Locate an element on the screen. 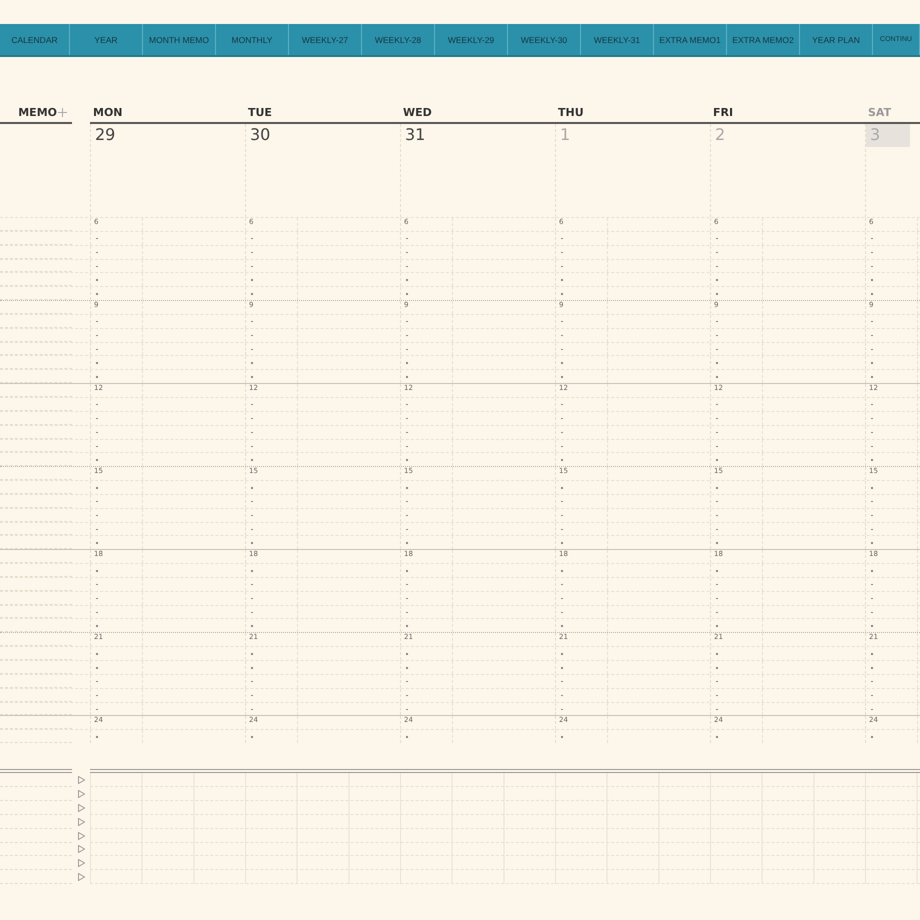  date-number: 1 is located at coordinates (578, 135).